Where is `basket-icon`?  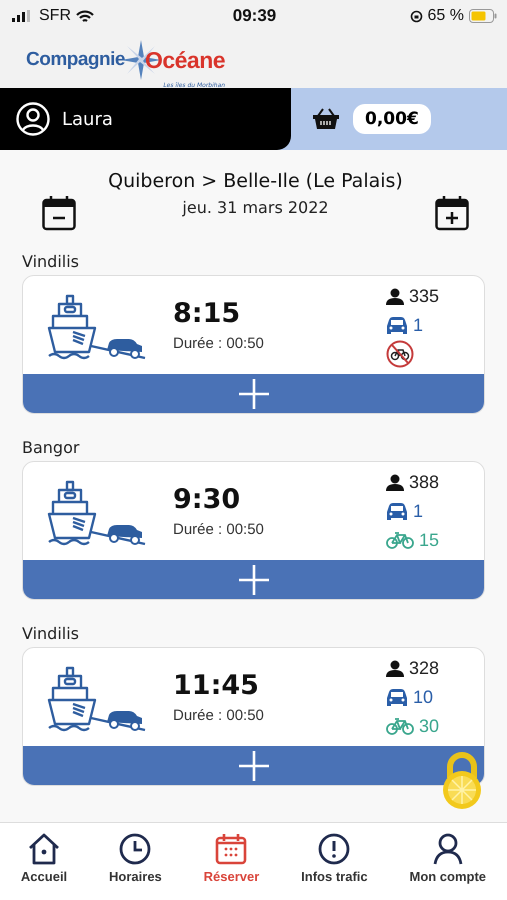
basket-icon is located at coordinates (326, 119).